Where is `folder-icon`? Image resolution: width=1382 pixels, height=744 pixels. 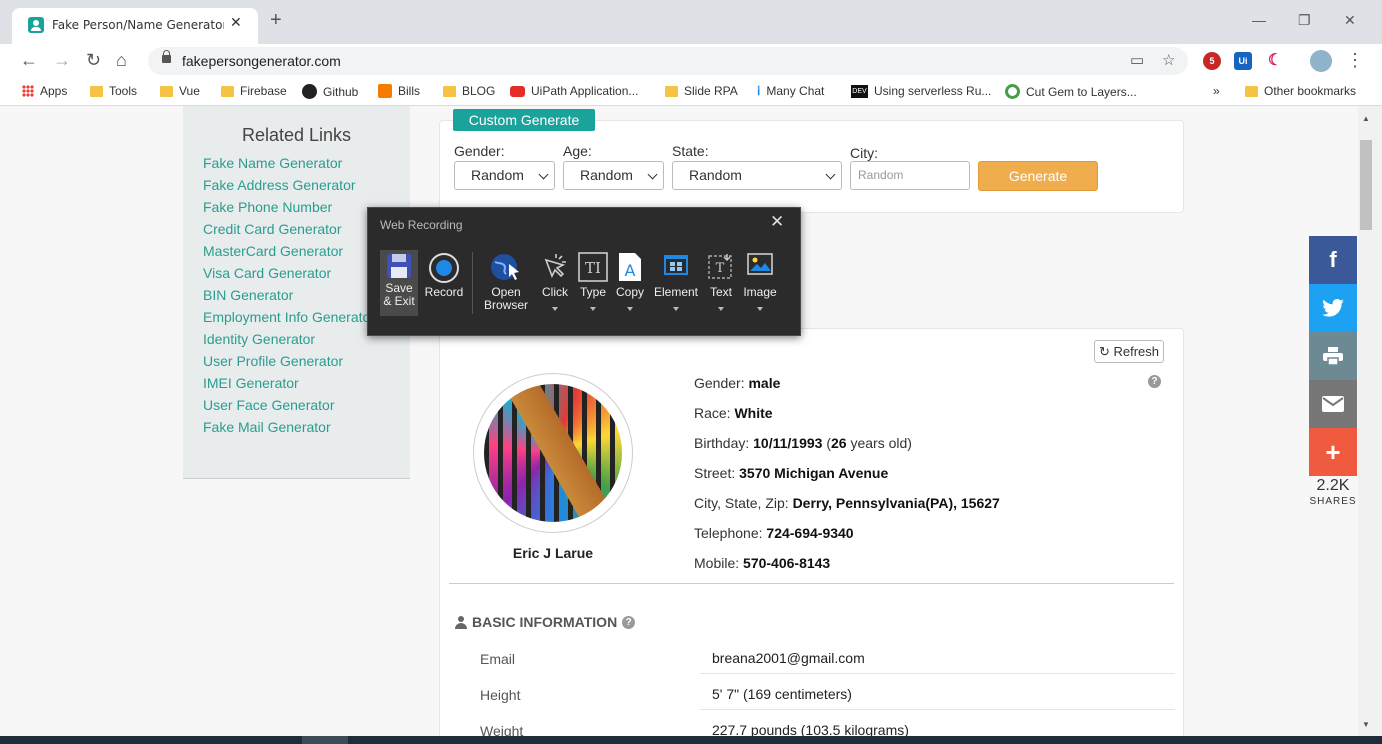 folder-icon is located at coordinates (449, 91).